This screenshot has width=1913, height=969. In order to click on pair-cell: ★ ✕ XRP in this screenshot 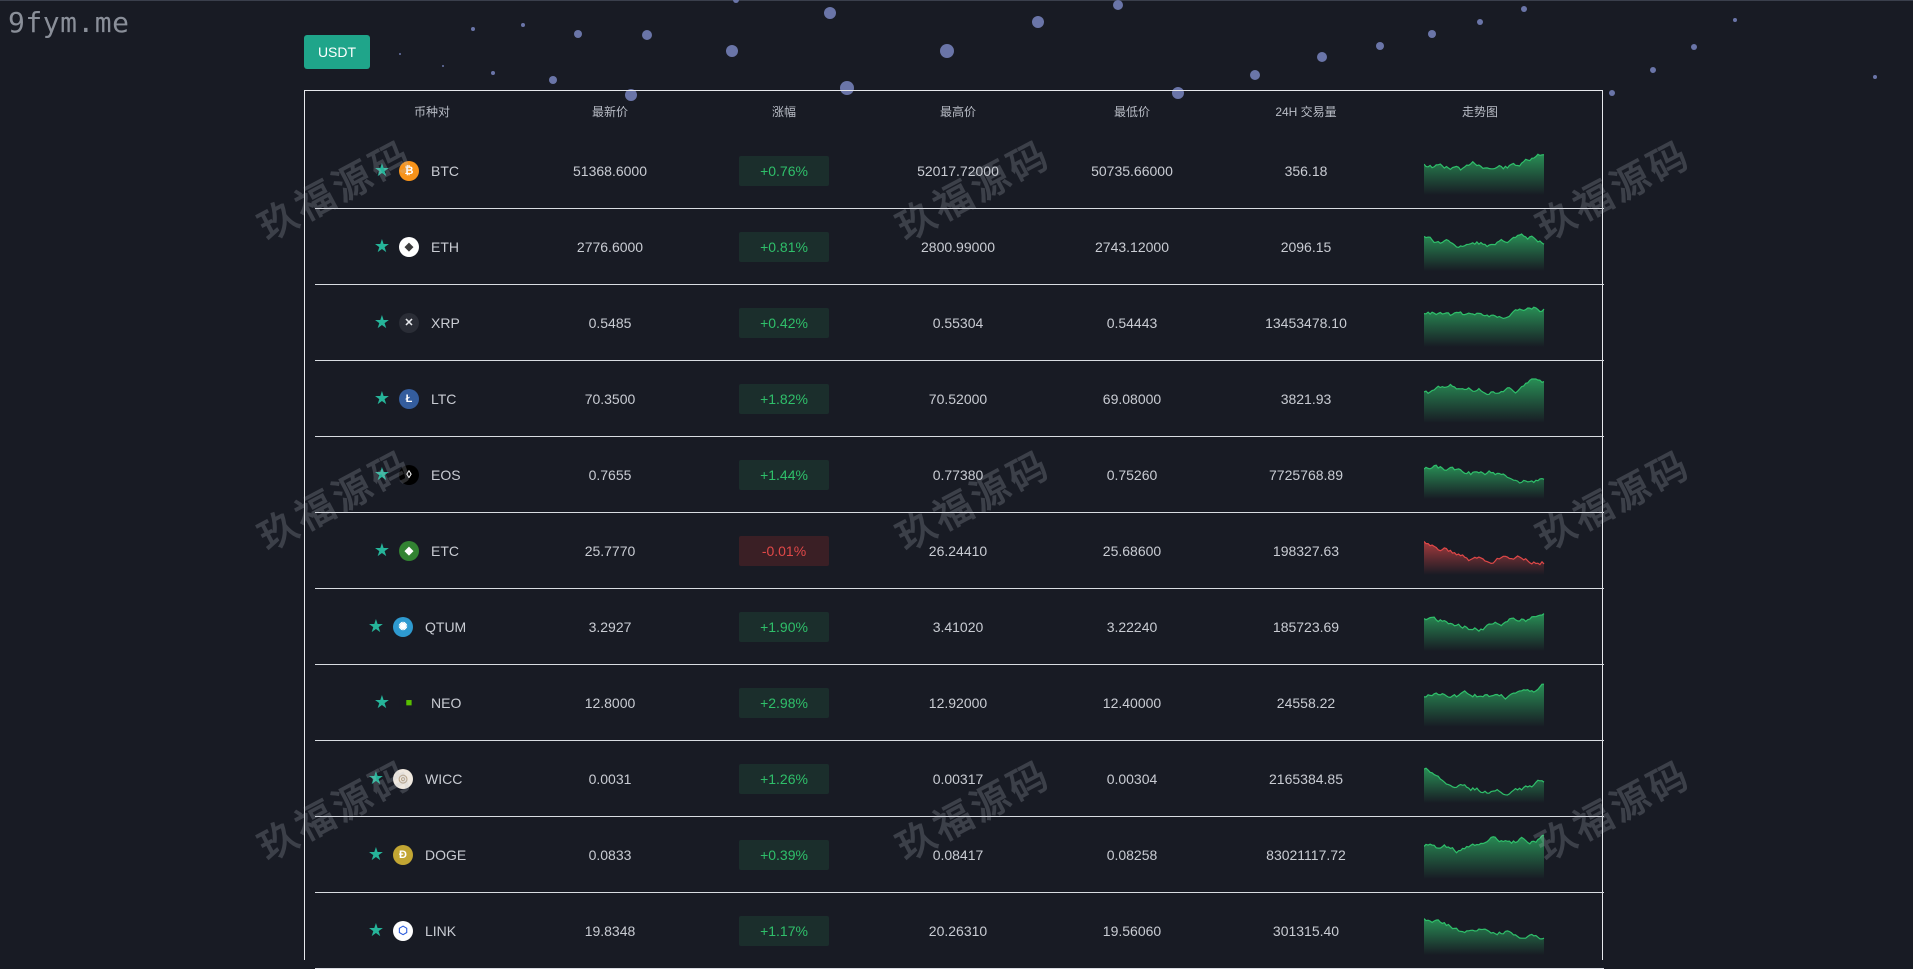, I will do `click(440, 323)`.